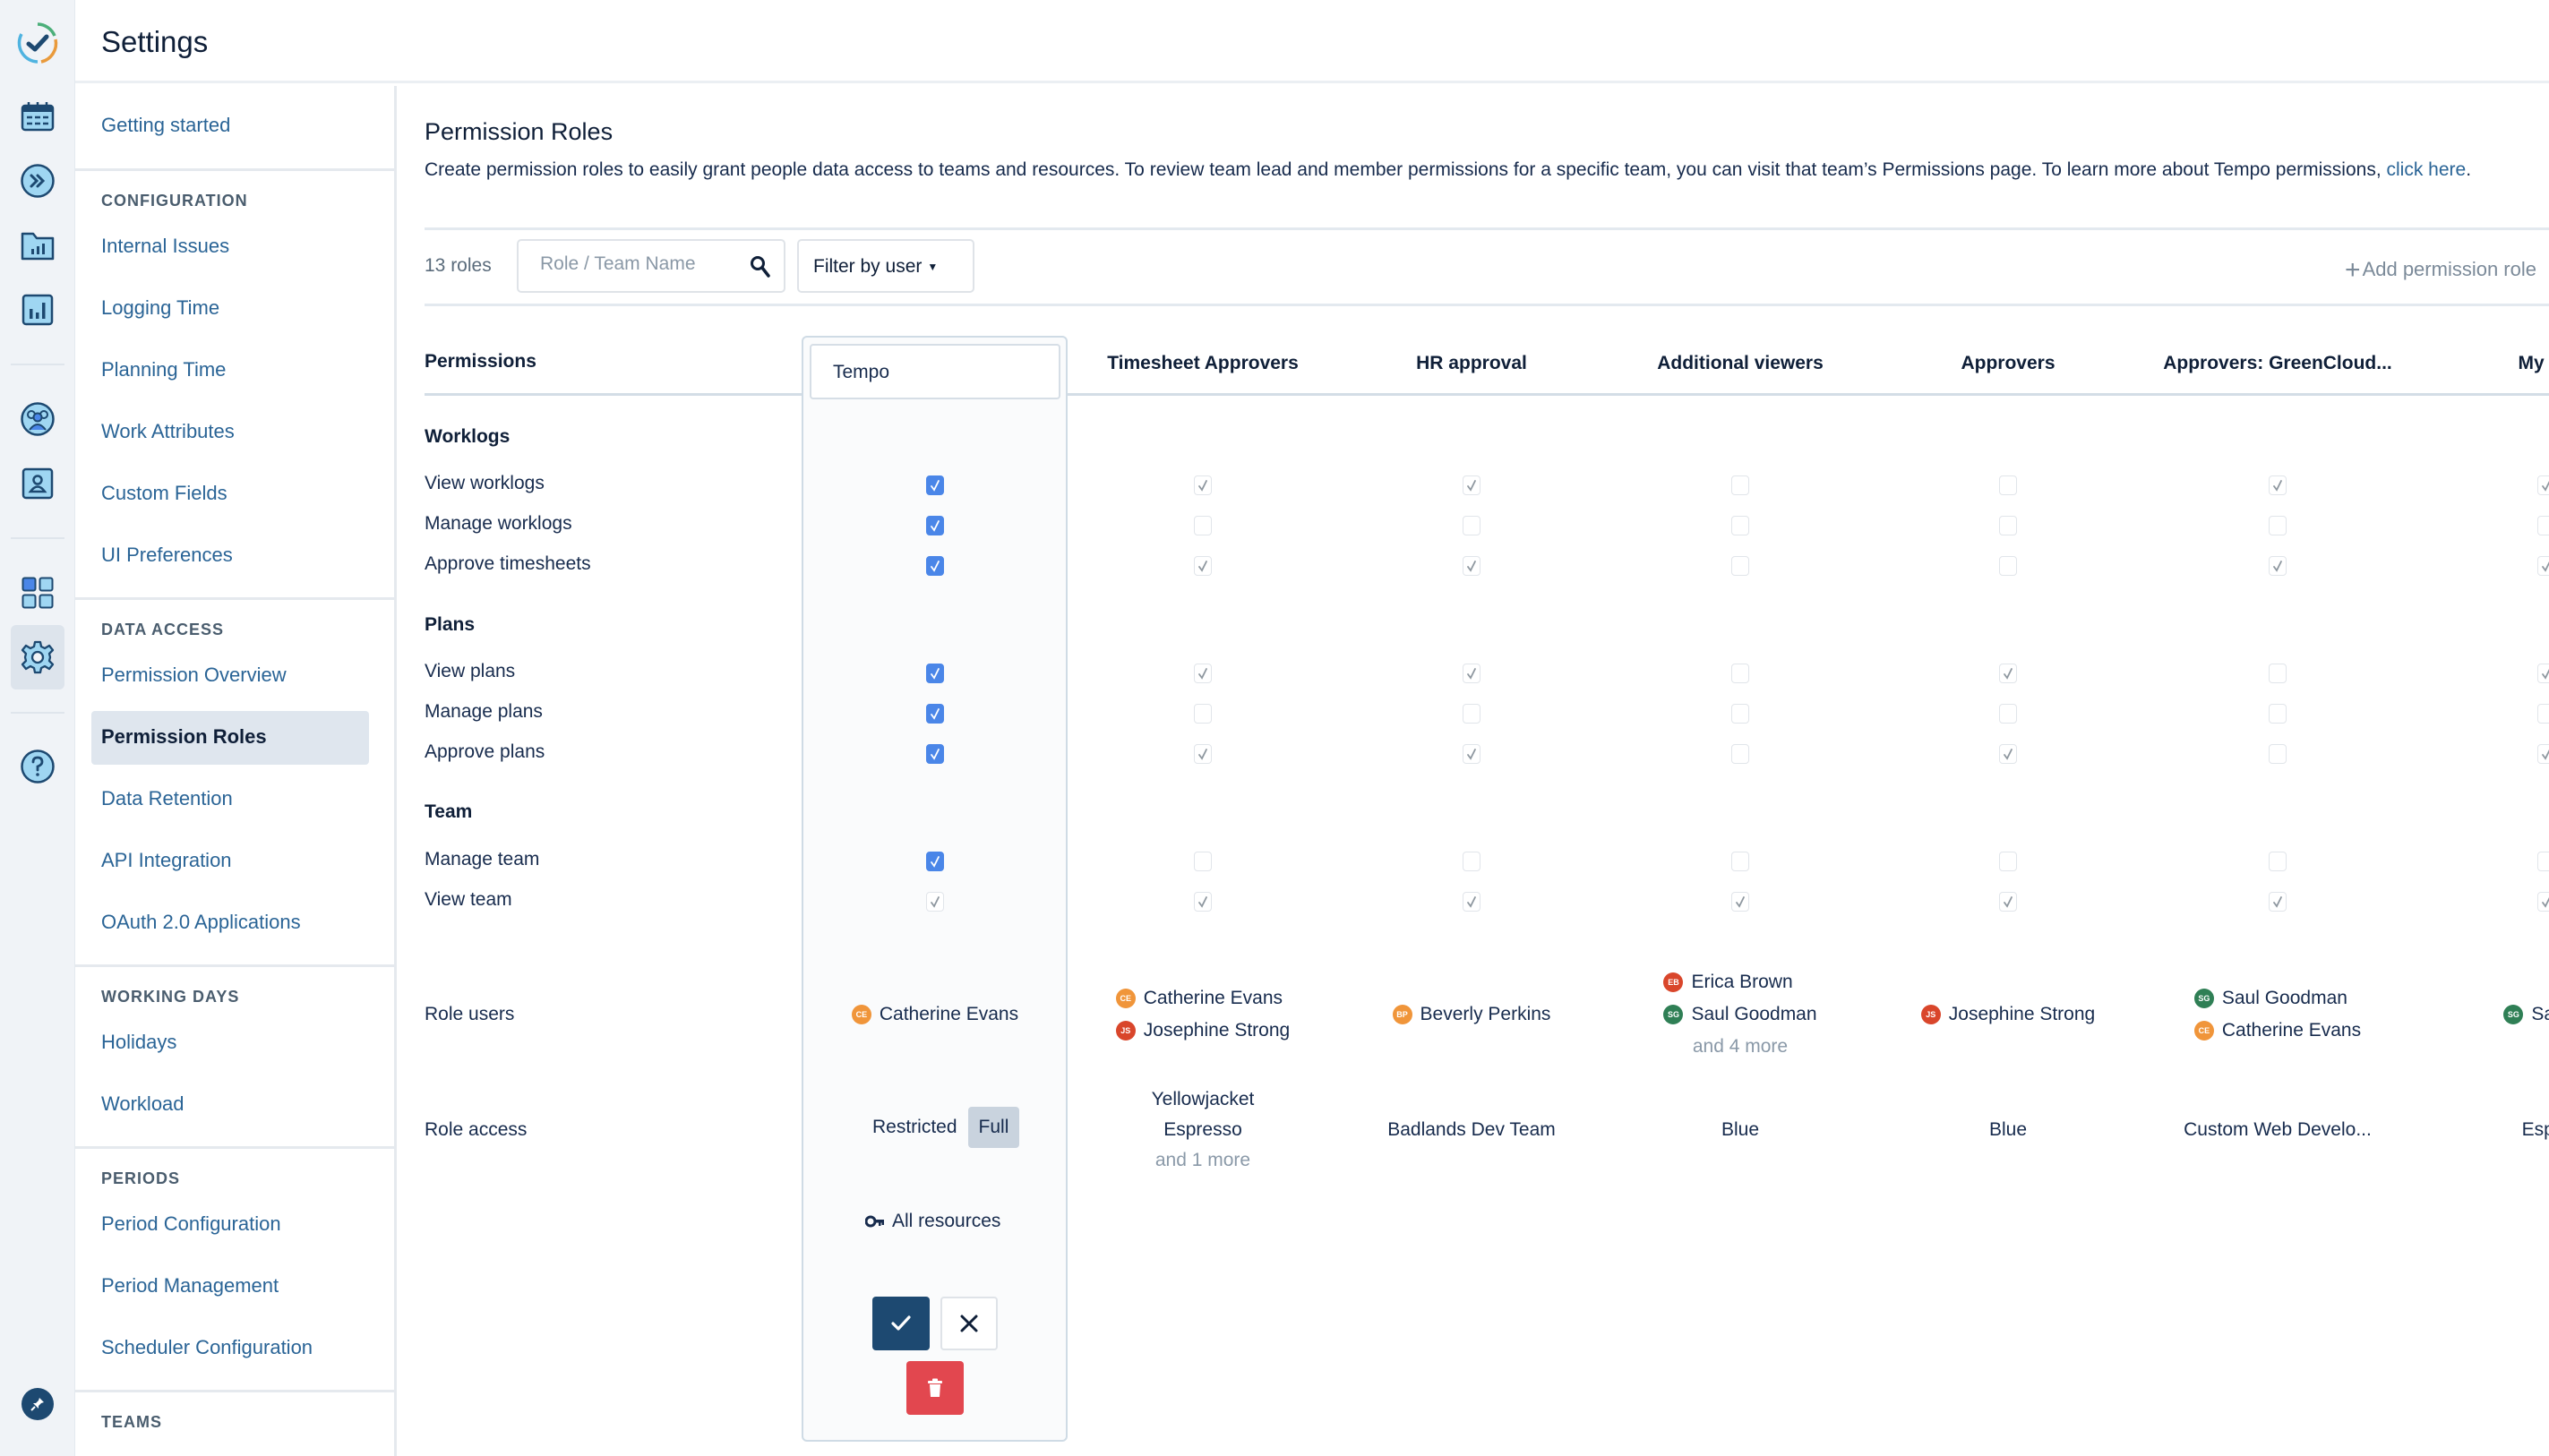 The width and height of the screenshot is (2549, 1456). I want to click on filter-by-user-dropdown: Filter by user ▼, so click(885, 266).